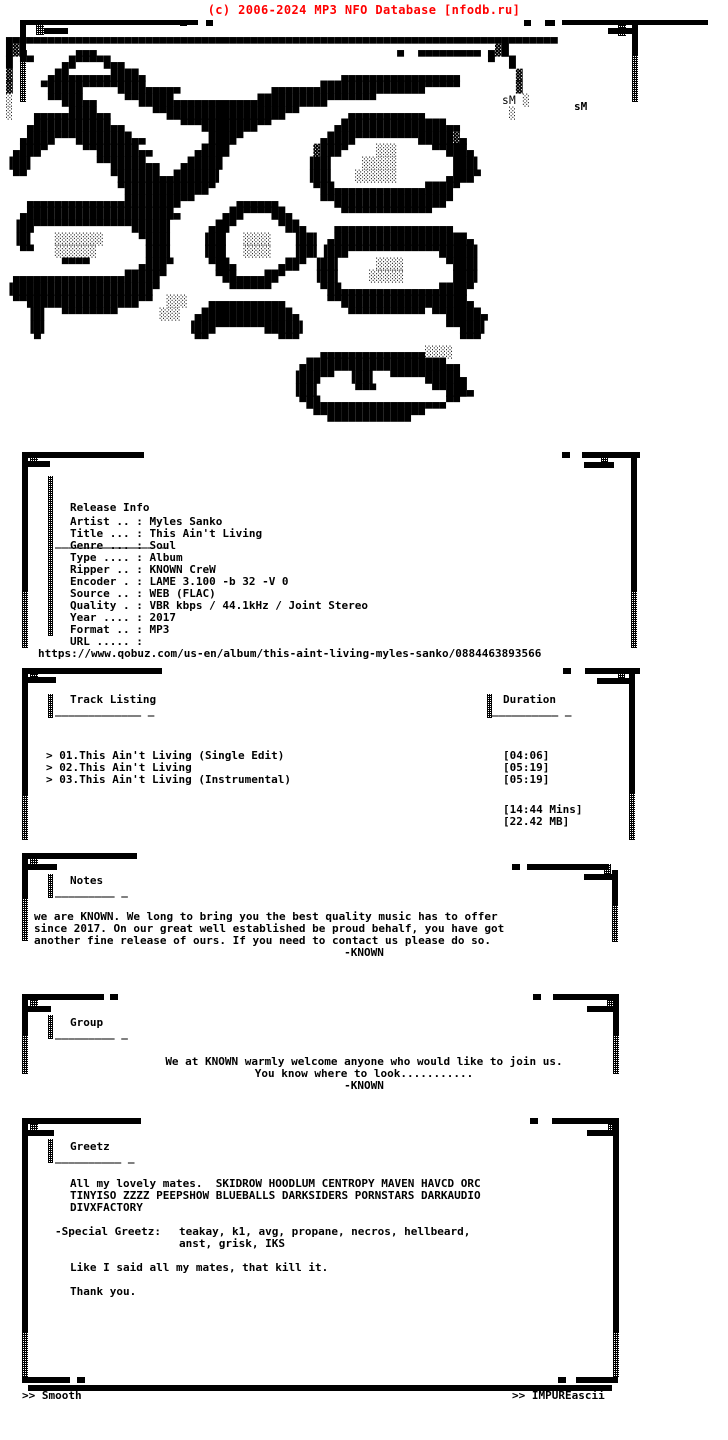 This screenshot has height=1440, width=728. Describe the element at coordinates (106, 594) in the screenshot. I see `release-info-label: Source .. :` at that location.